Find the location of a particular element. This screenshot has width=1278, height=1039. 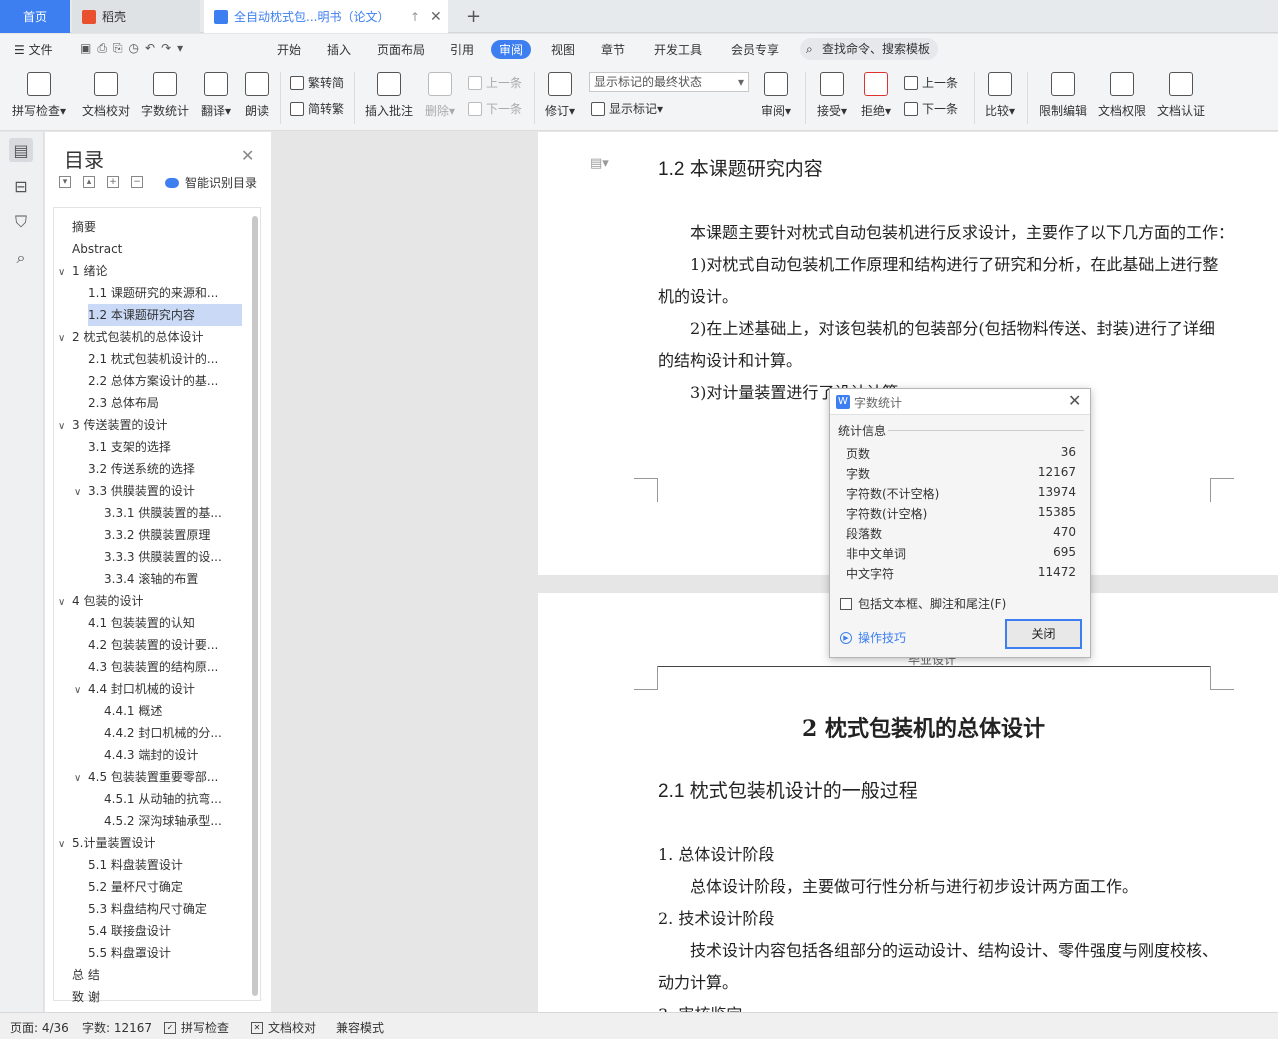

tab-document: 全自动枕式包...明书（论文） ↑ ✕ is located at coordinates (326, 16).